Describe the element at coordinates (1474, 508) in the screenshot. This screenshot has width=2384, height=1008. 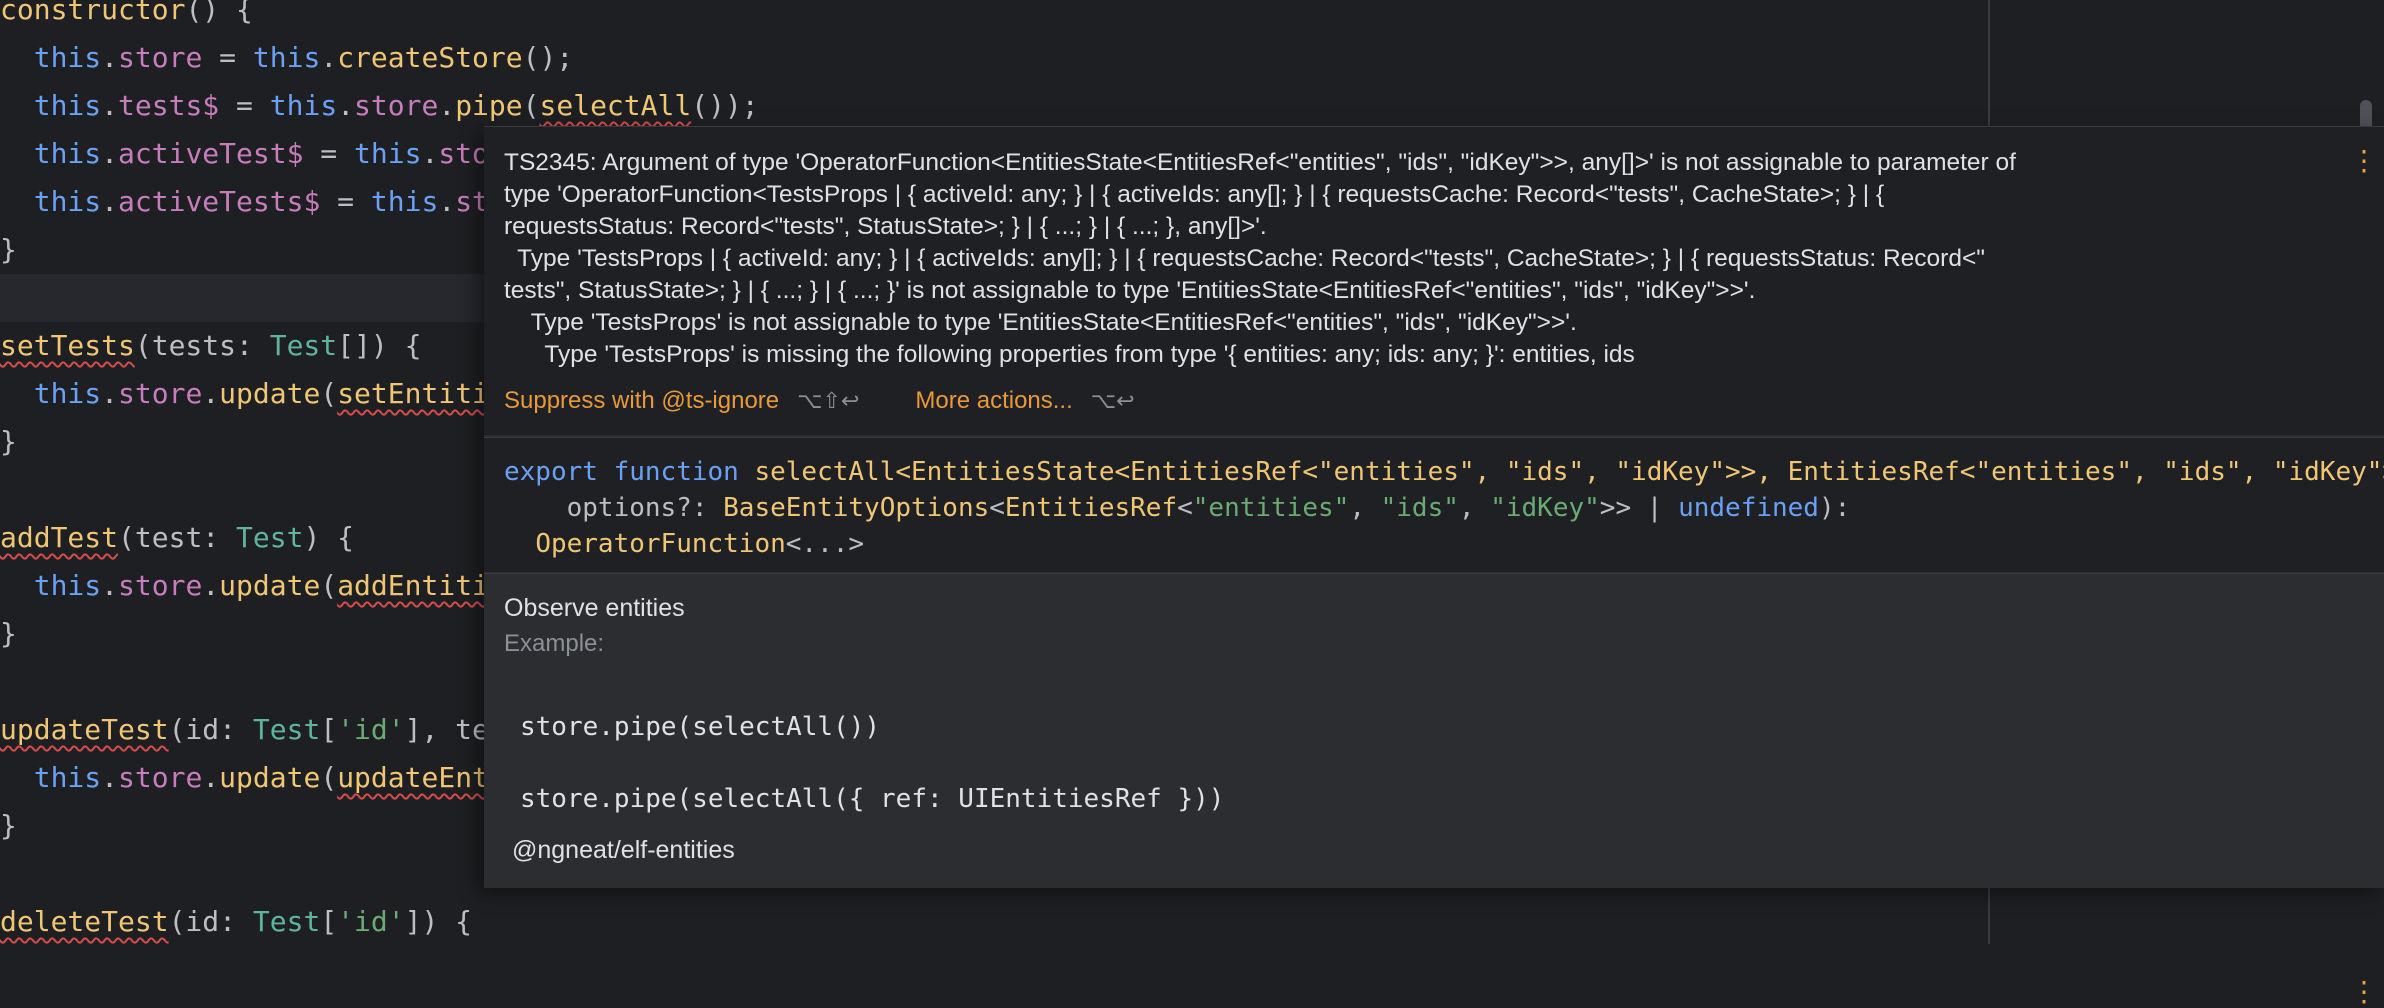
I see `code-token: ,` at that location.